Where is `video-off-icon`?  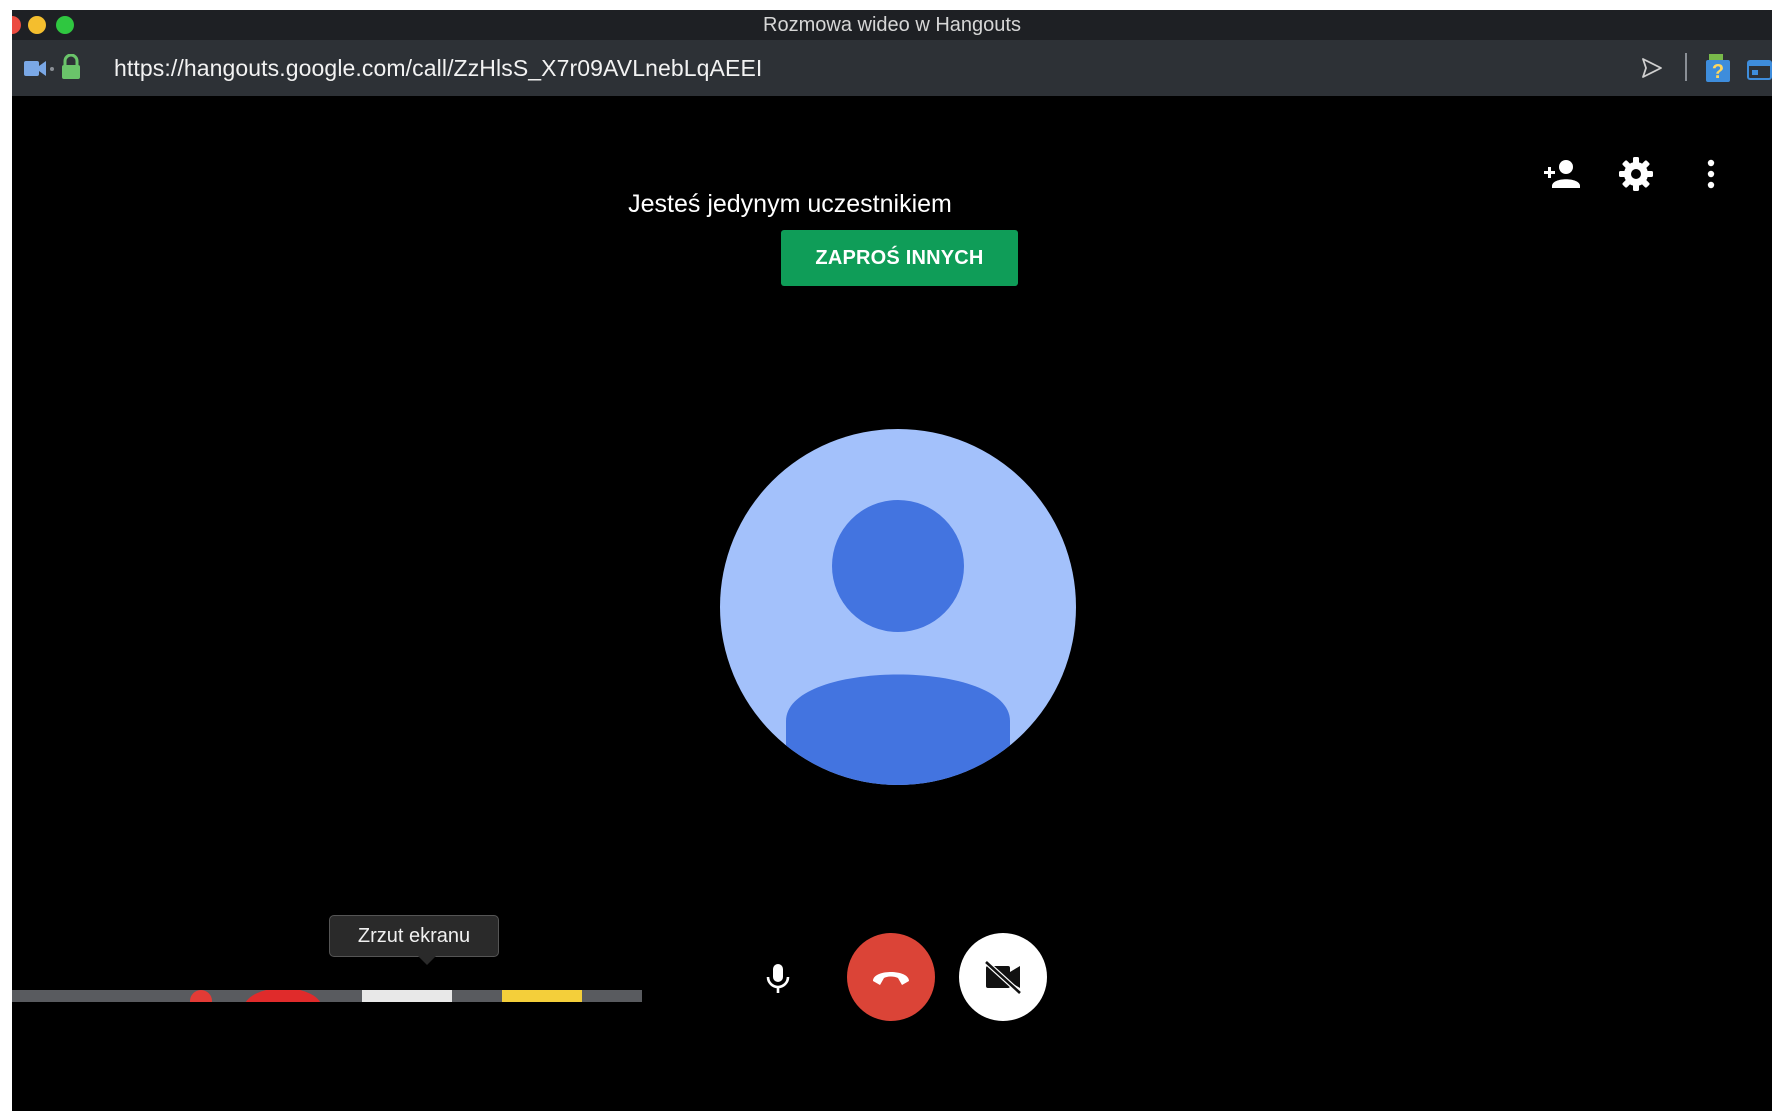 video-off-icon is located at coordinates (1003, 977).